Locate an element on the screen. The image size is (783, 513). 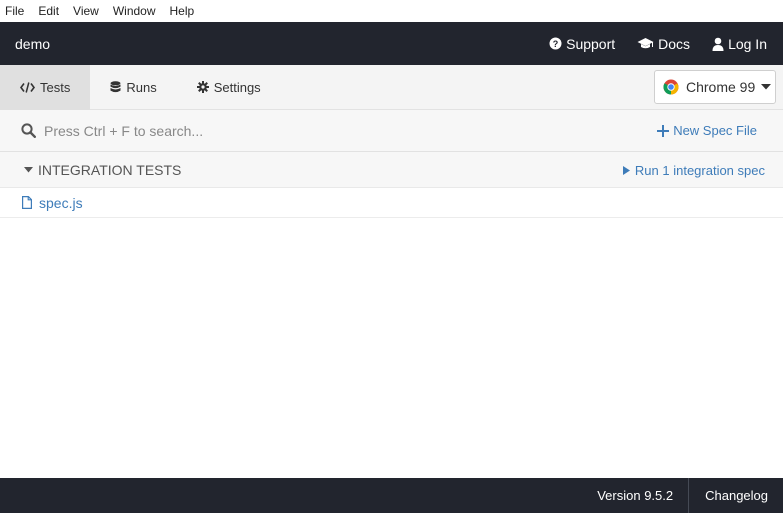
tab-settings: Settings is located at coordinates (229, 87).